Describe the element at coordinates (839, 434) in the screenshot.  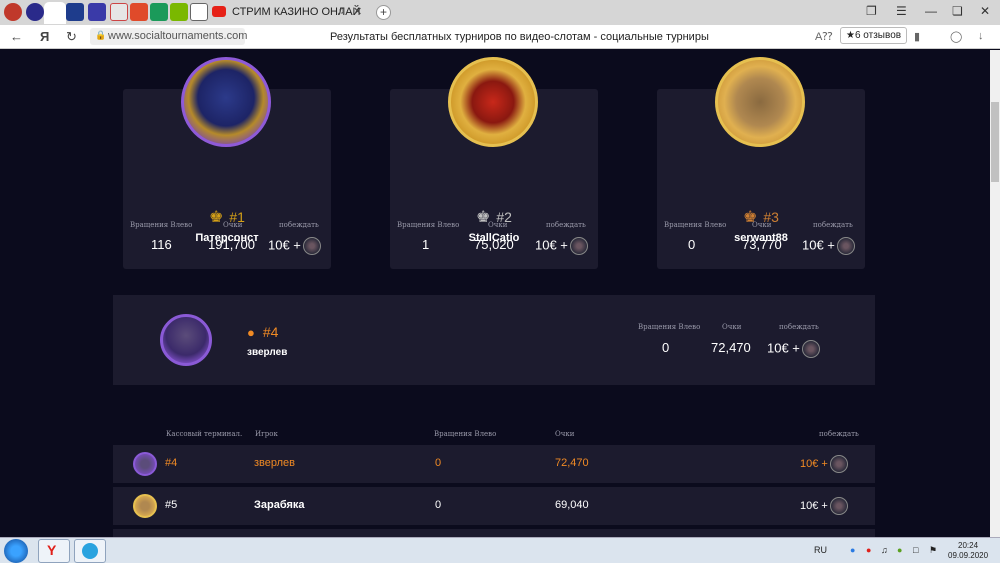
I see `col-wins: побеждать` at that location.